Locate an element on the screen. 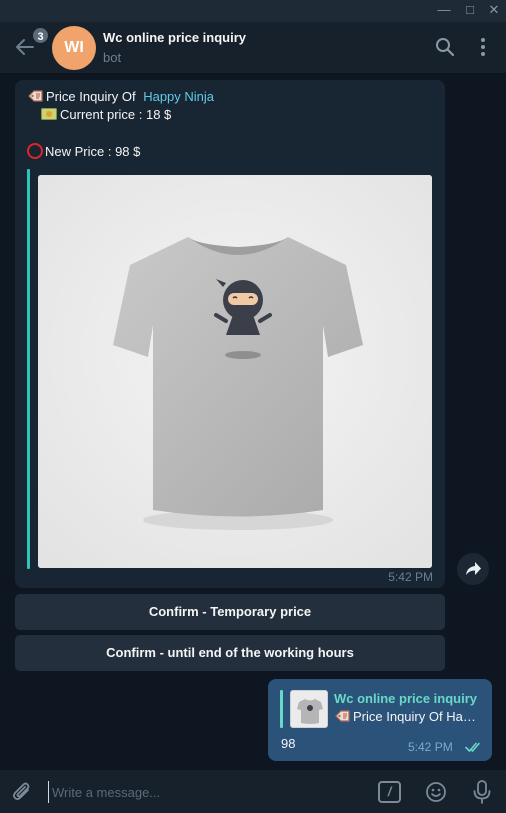 This screenshot has width=506, height=813. close-icon: ✕ is located at coordinates (494, 11).